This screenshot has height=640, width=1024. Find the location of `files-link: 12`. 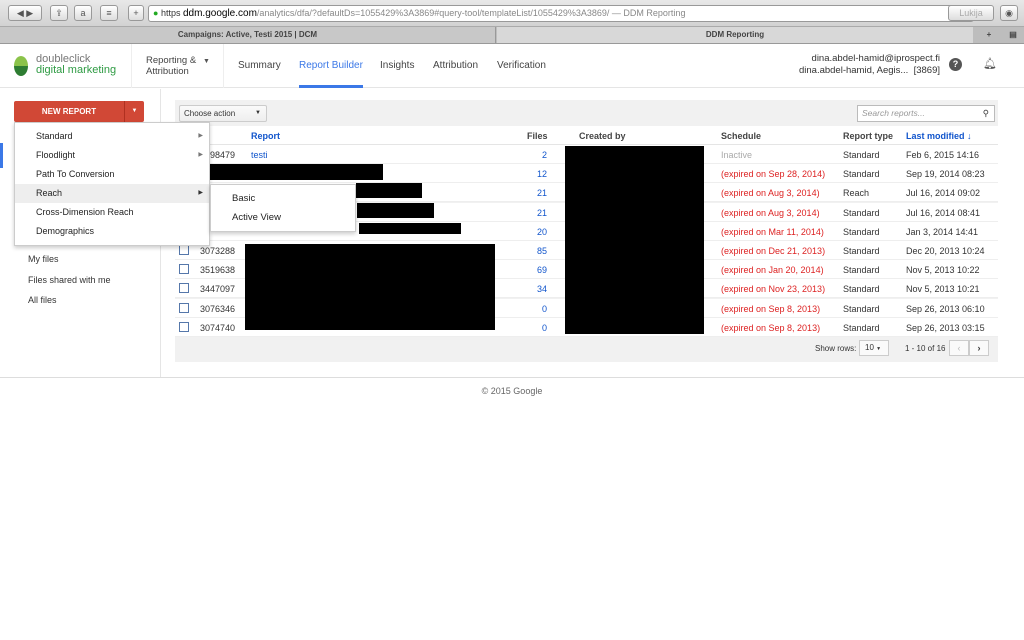

files-link: 12 is located at coordinates (542, 174).